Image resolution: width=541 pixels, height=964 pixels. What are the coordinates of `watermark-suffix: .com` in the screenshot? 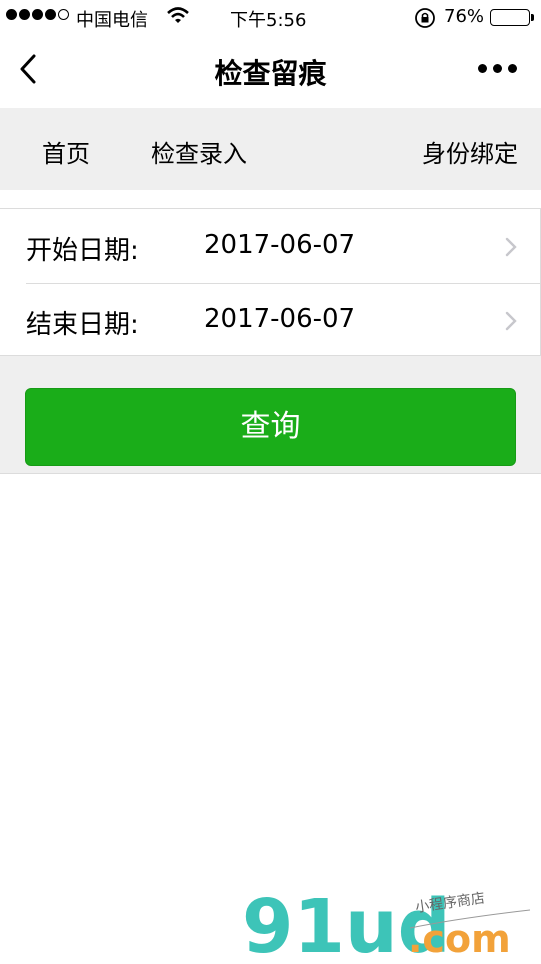 It's located at (459, 938).